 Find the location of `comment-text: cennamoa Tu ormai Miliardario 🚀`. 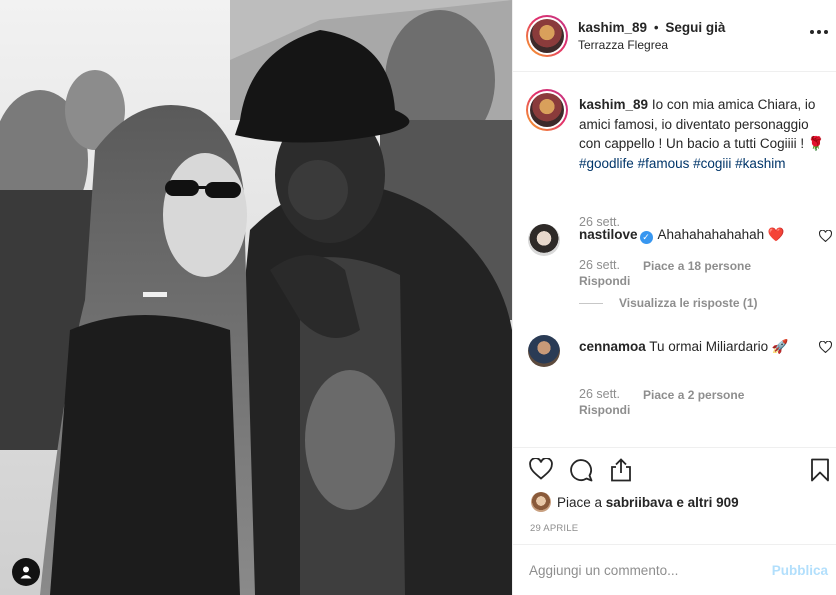

comment-text: cennamoa Tu ormai Miliardario 🚀 is located at coordinates (691, 346).